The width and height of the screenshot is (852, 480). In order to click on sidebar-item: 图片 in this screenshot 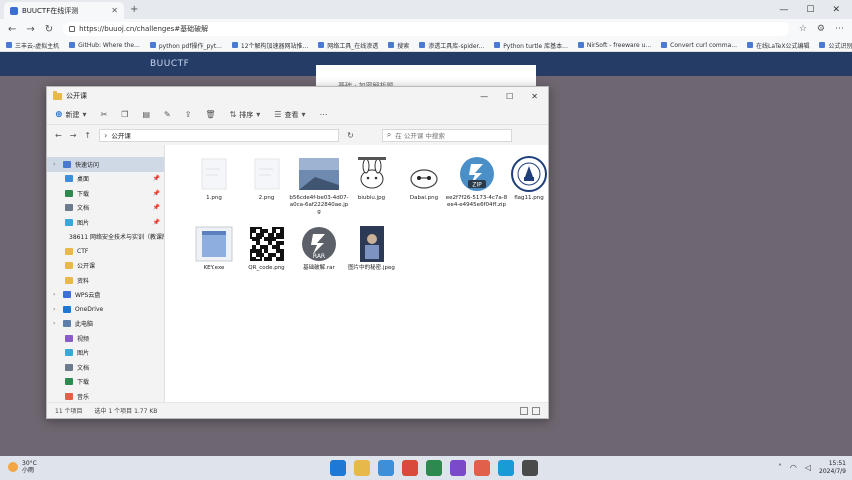, I will do `click(105, 353)`.